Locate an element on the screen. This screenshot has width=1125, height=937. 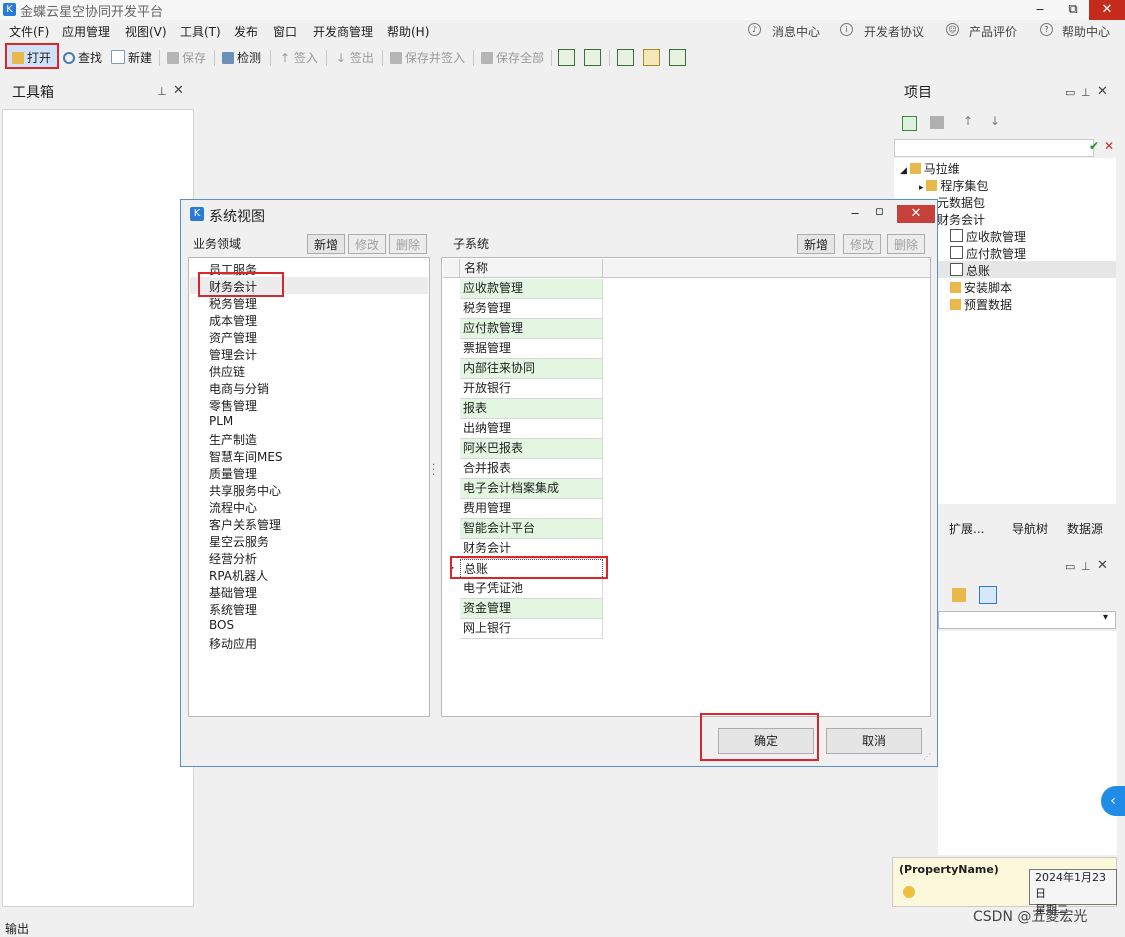
table-row: 电子凭证池 is located at coordinates (531, 589).